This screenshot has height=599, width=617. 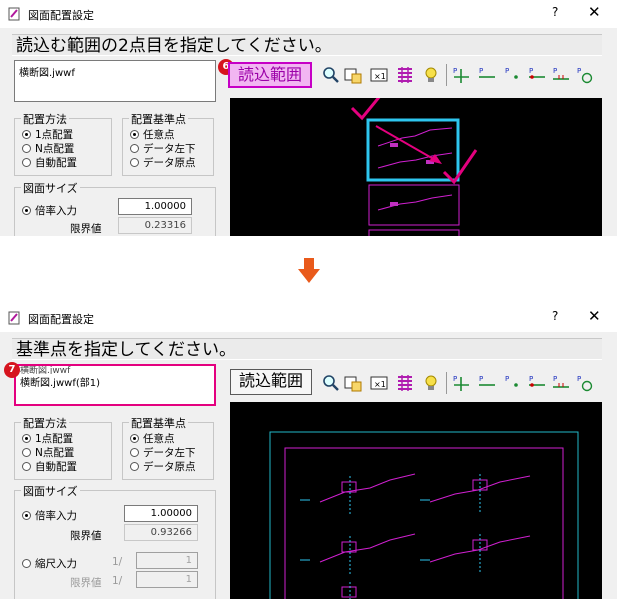 What do you see at coordinates (50, 491) in the screenshot?
I see `drawing-size-title: 図面サイズ` at bounding box center [50, 491].